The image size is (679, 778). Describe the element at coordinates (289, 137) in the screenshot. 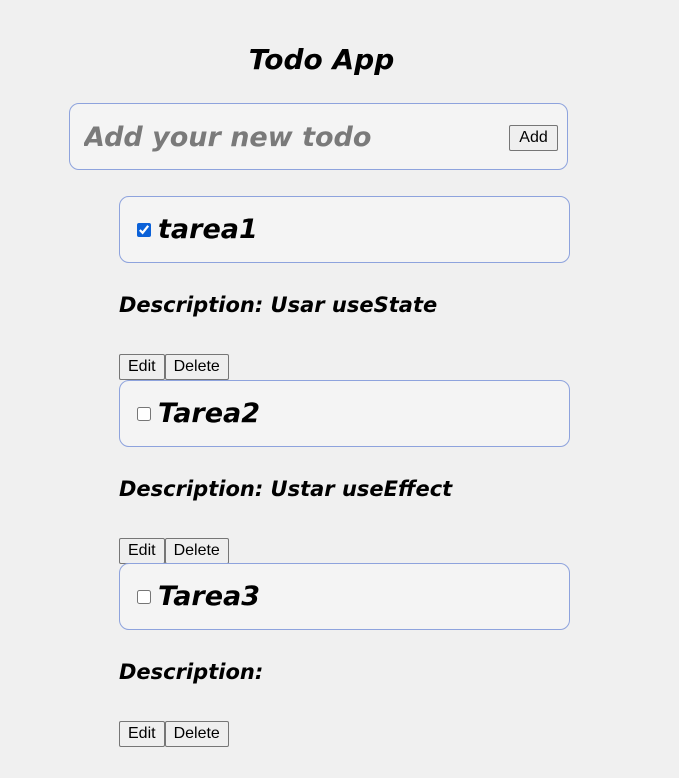

I see `new-todo-input` at that location.